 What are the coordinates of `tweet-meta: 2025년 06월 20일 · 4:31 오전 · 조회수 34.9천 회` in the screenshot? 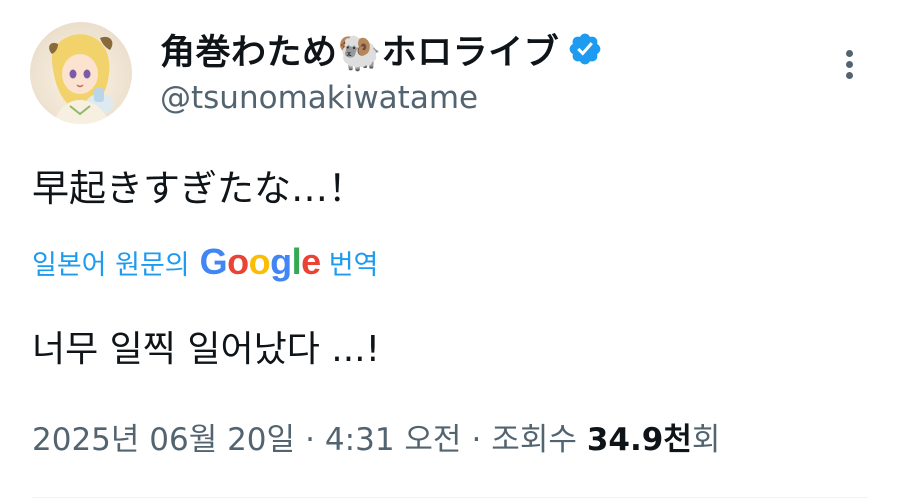 It's located at (376, 436).